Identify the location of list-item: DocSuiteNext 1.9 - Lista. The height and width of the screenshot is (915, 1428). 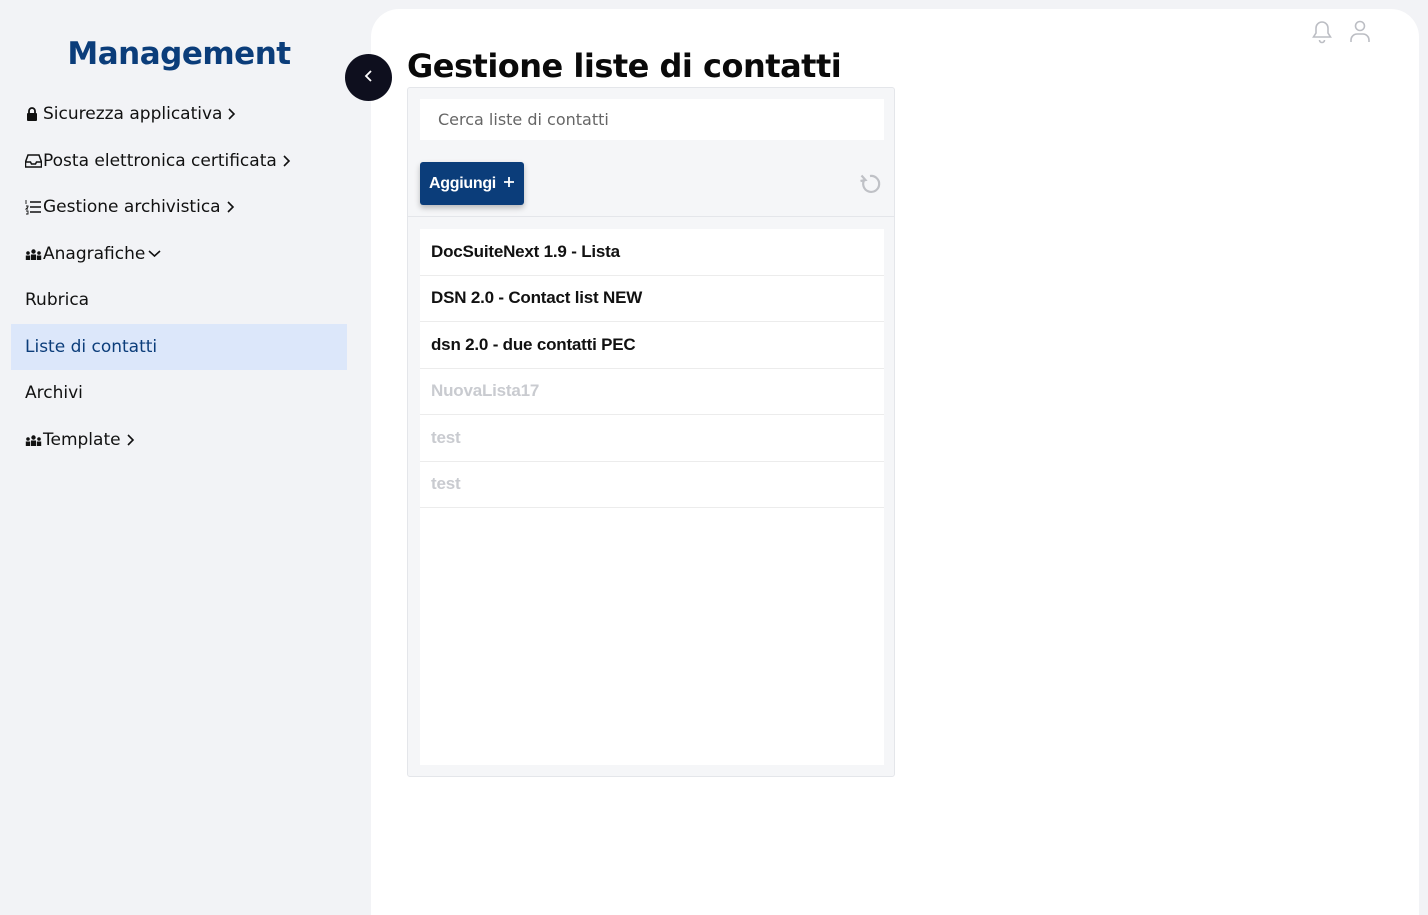
(652, 252).